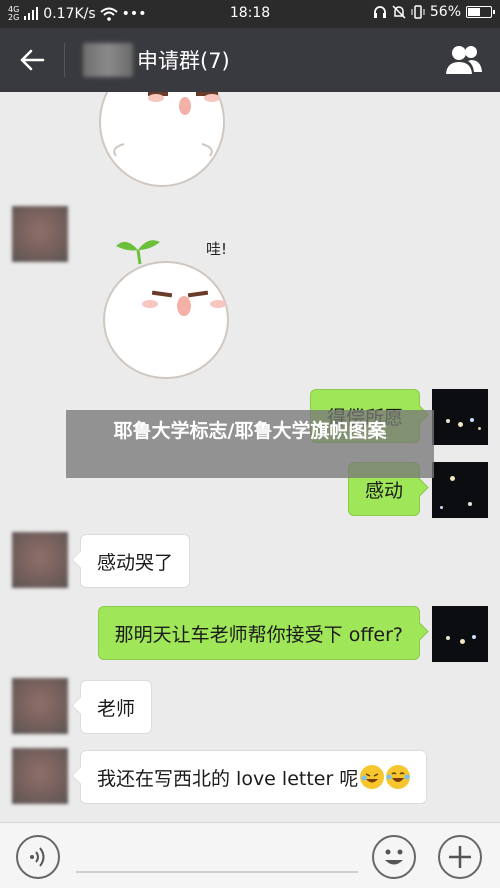 The height and width of the screenshot is (888, 500). What do you see at coordinates (418, 12) in the screenshot?
I see `vibrate-icon` at bounding box center [418, 12].